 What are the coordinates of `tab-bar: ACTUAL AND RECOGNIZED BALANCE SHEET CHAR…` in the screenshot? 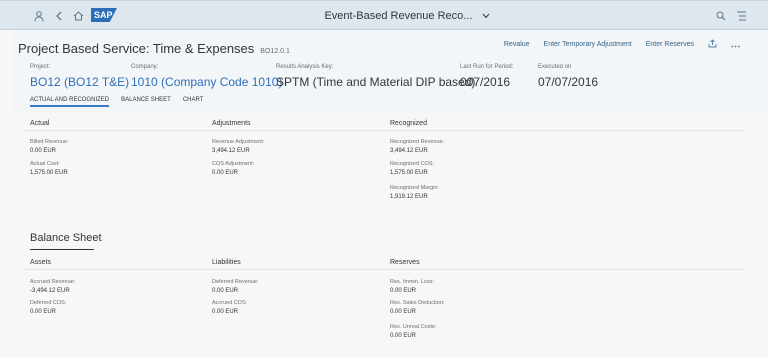 It's located at (116, 102).